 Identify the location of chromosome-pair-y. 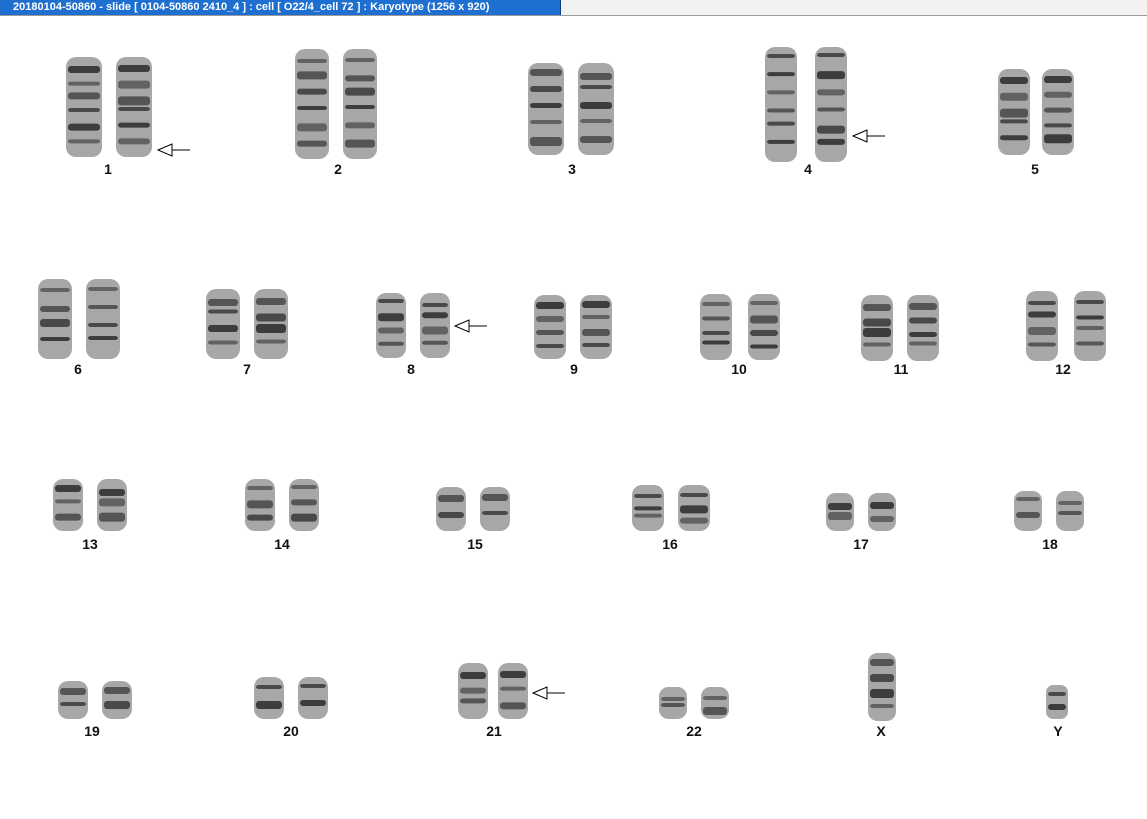
(1057, 702).